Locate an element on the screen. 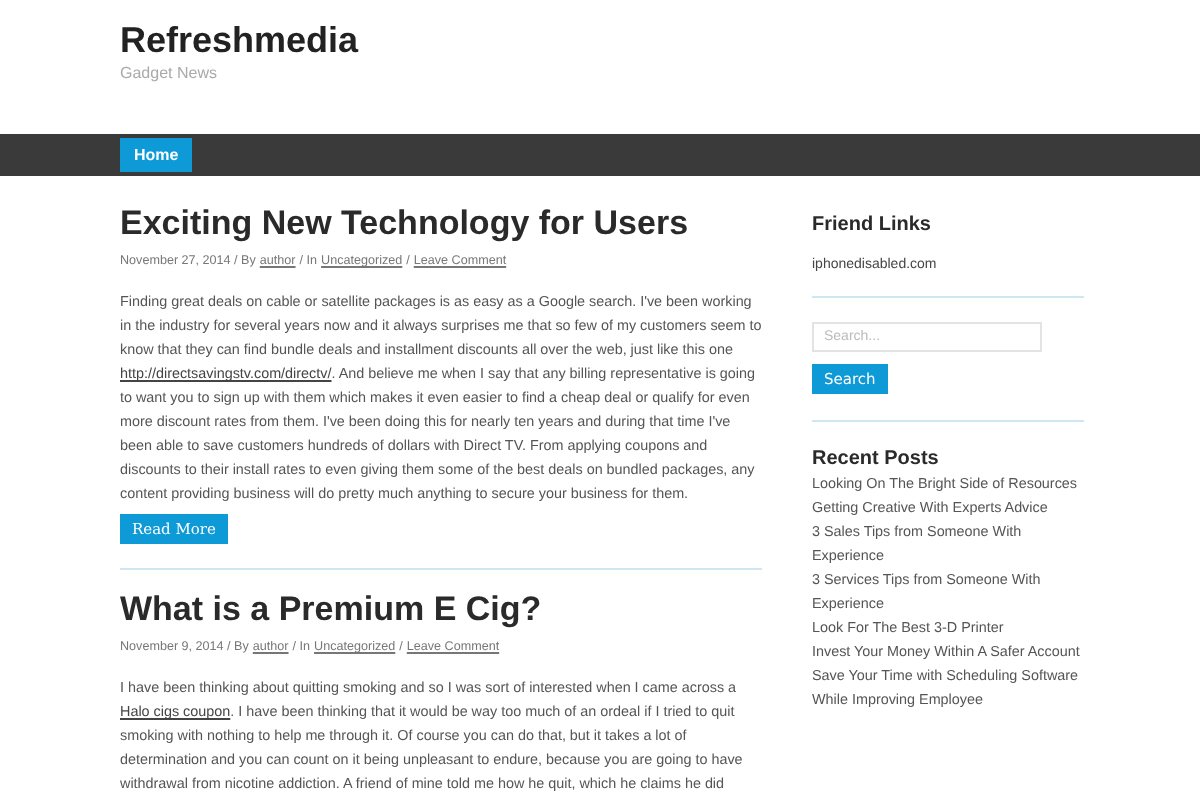  widget-title: Friend Links is located at coordinates (871, 225).